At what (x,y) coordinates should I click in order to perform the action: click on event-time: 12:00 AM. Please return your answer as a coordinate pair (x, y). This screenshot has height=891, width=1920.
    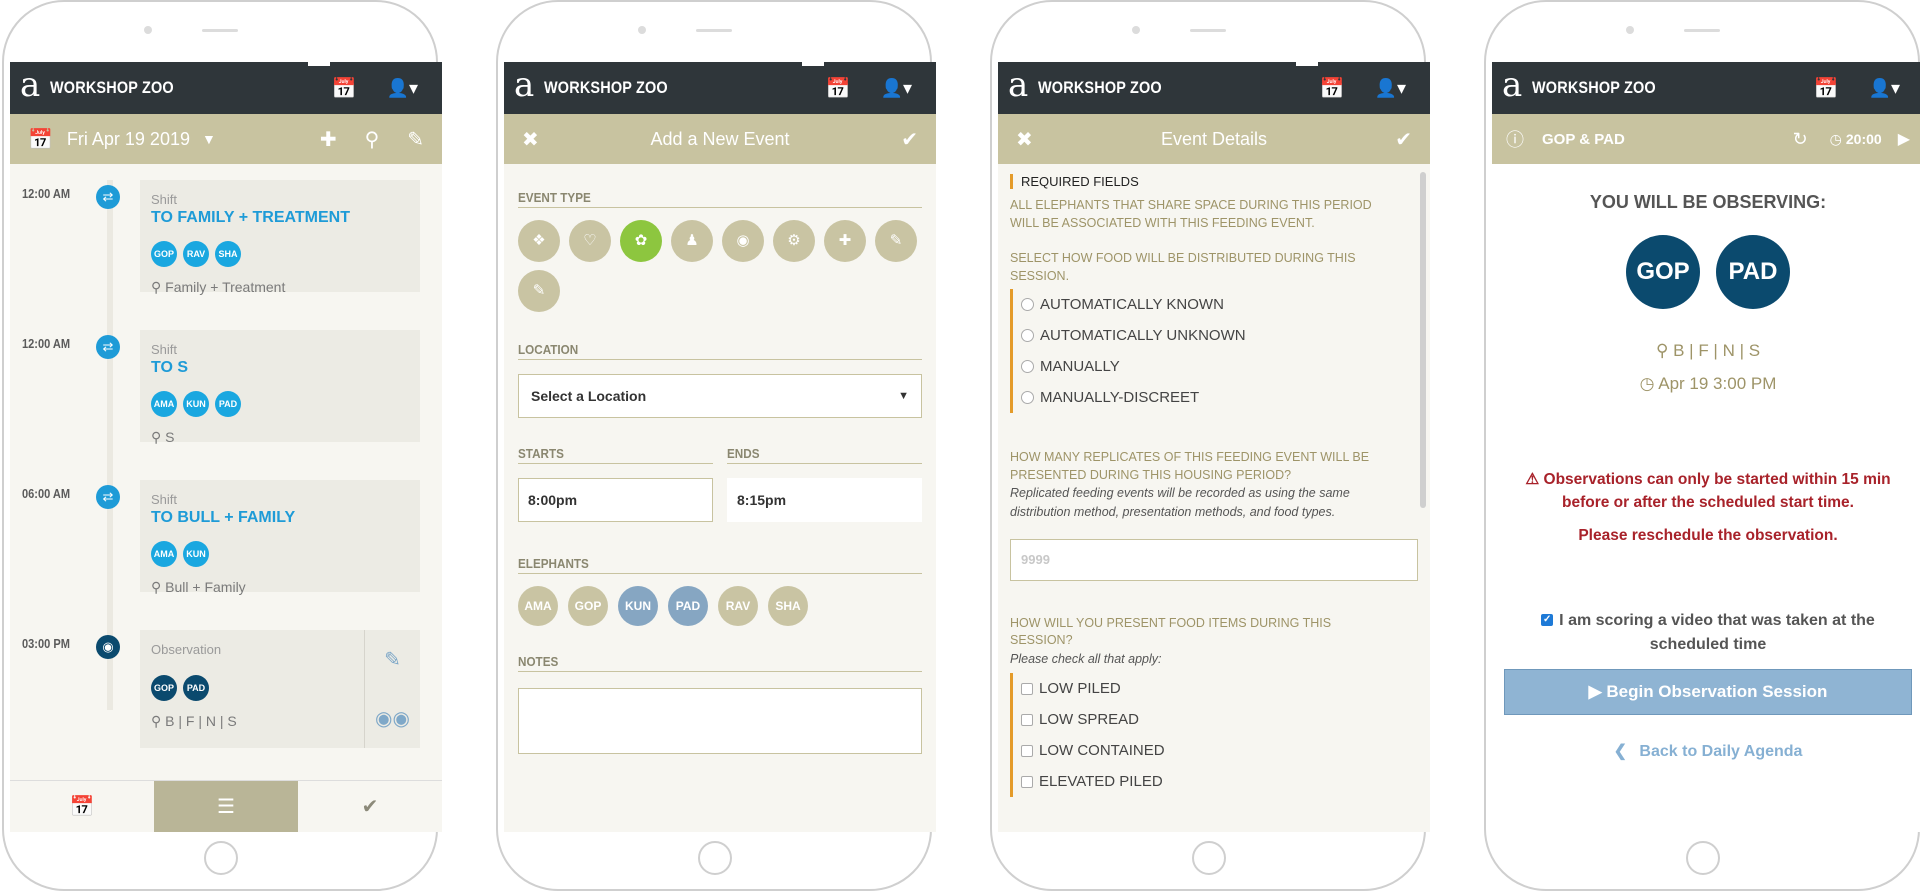
    Looking at the image, I should click on (46, 343).